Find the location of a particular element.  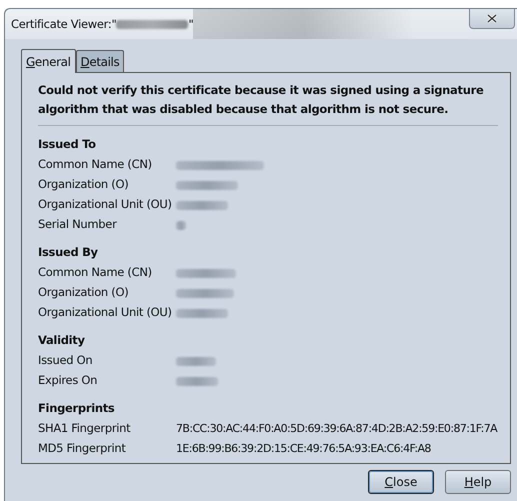

dialog-button: Close is located at coordinates (401, 482).